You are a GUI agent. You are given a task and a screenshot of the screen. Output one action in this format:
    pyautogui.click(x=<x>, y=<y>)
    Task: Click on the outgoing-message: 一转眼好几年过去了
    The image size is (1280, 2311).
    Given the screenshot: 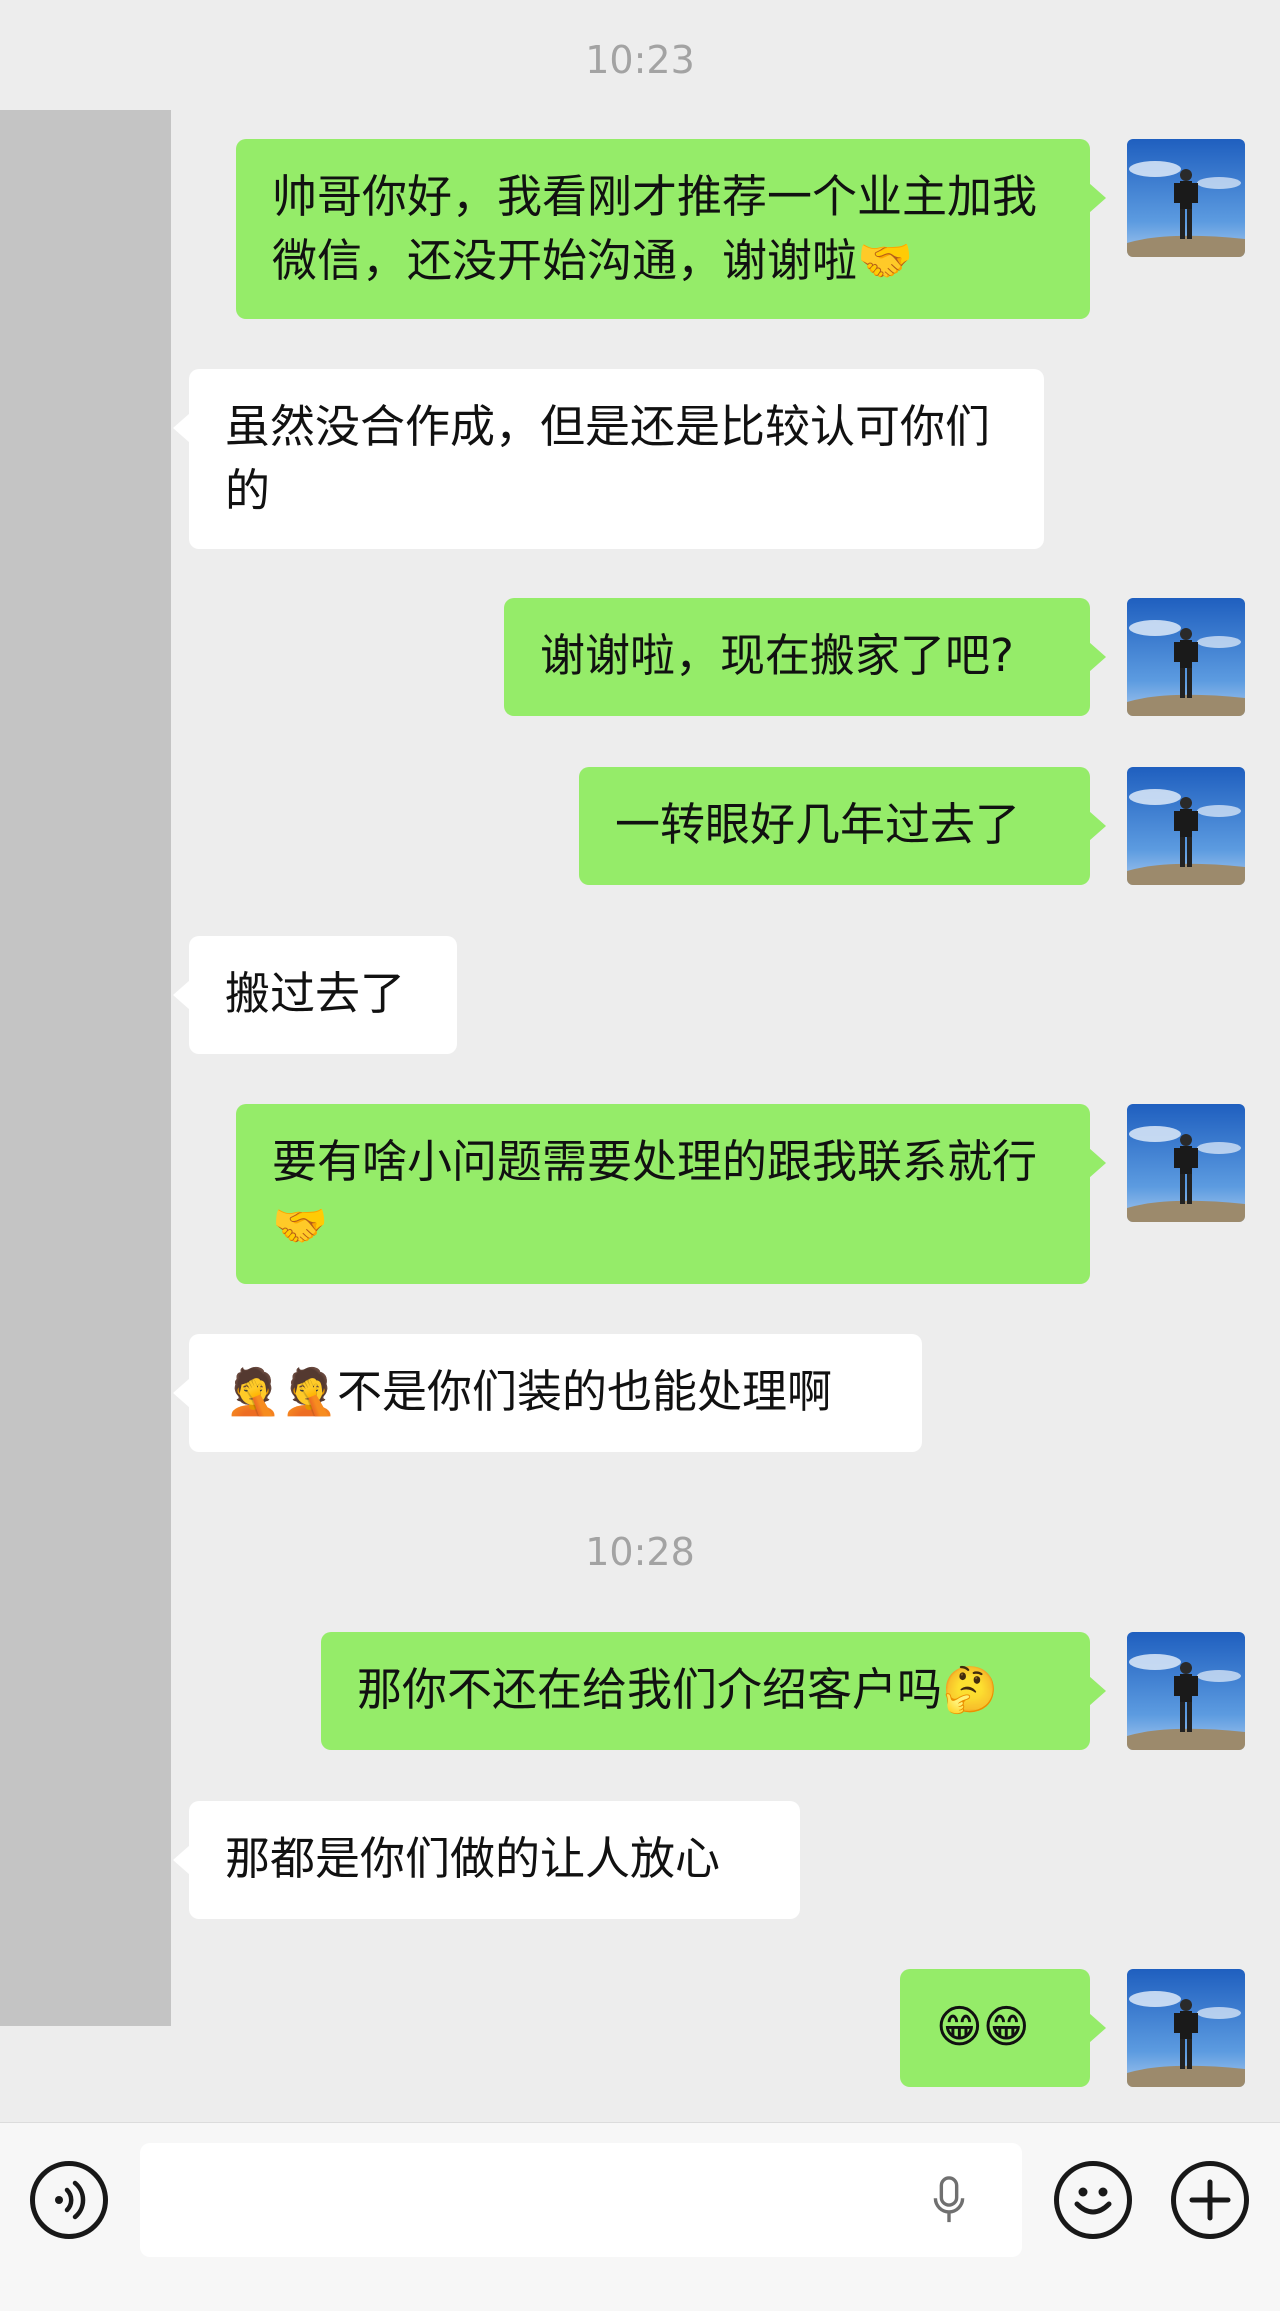 What is the action you would take?
    pyautogui.click(x=842, y=826)
    